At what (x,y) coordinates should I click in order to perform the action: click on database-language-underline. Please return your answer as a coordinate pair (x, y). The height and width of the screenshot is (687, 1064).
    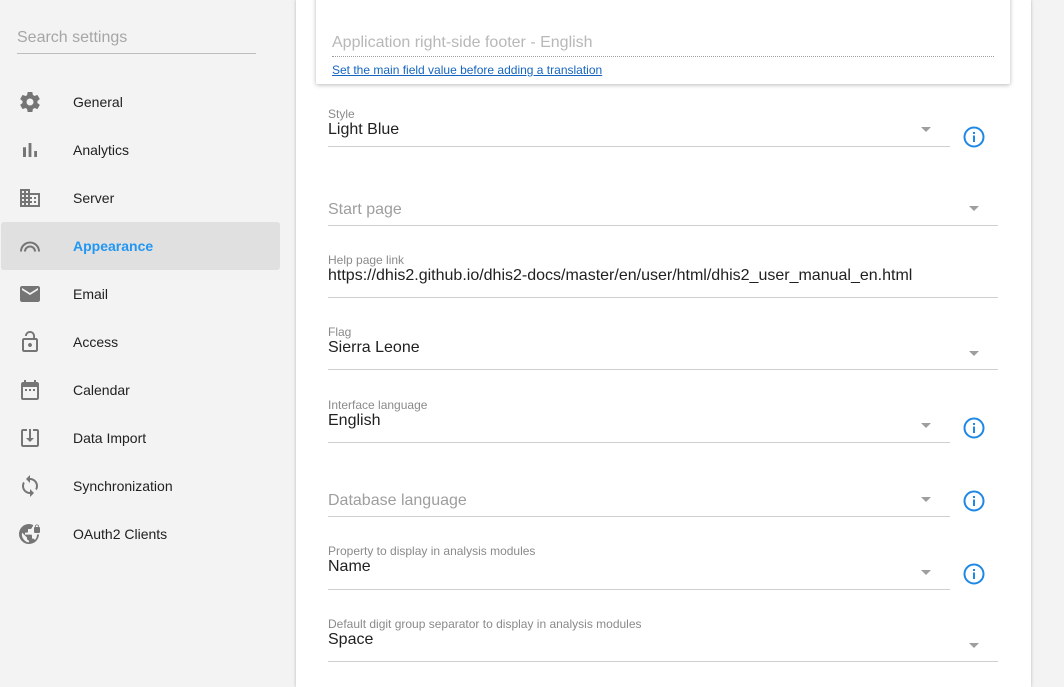
    Looking at the image, I should click on (639, 516).